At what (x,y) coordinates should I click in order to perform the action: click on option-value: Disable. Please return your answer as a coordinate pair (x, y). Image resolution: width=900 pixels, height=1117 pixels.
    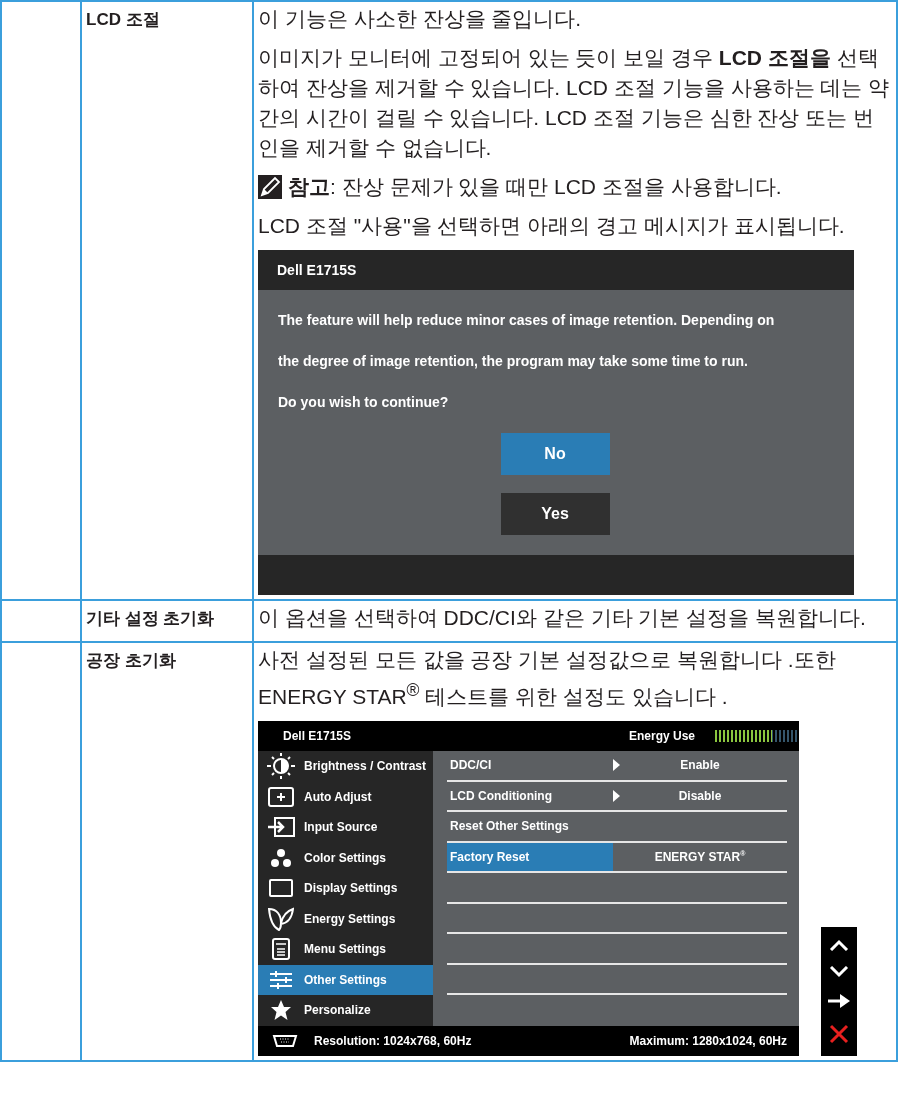
    Looking at the image, I should click on (700, 795).